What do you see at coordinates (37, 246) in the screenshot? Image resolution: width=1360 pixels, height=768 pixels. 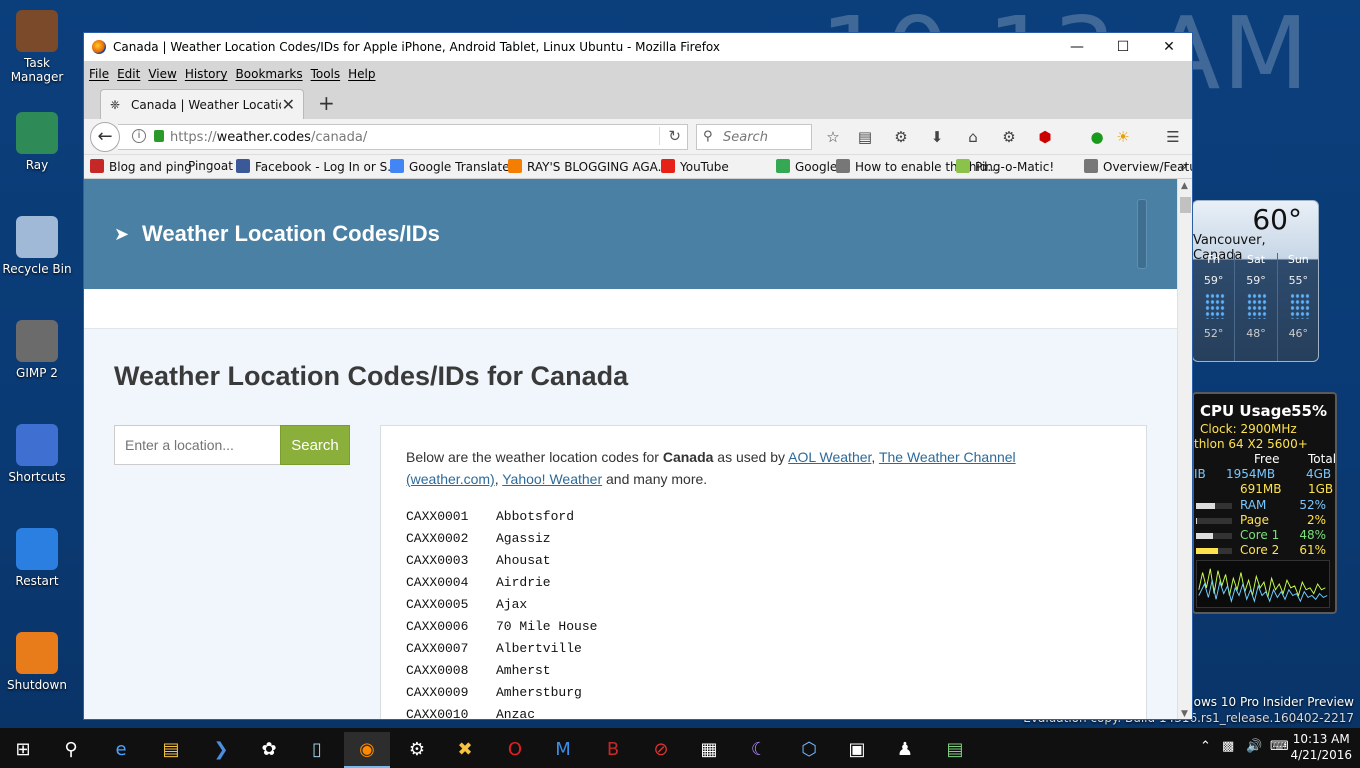 I see `desktop-icon-recycle-bin: Recycle Bin` at bounding box center [37, 246].